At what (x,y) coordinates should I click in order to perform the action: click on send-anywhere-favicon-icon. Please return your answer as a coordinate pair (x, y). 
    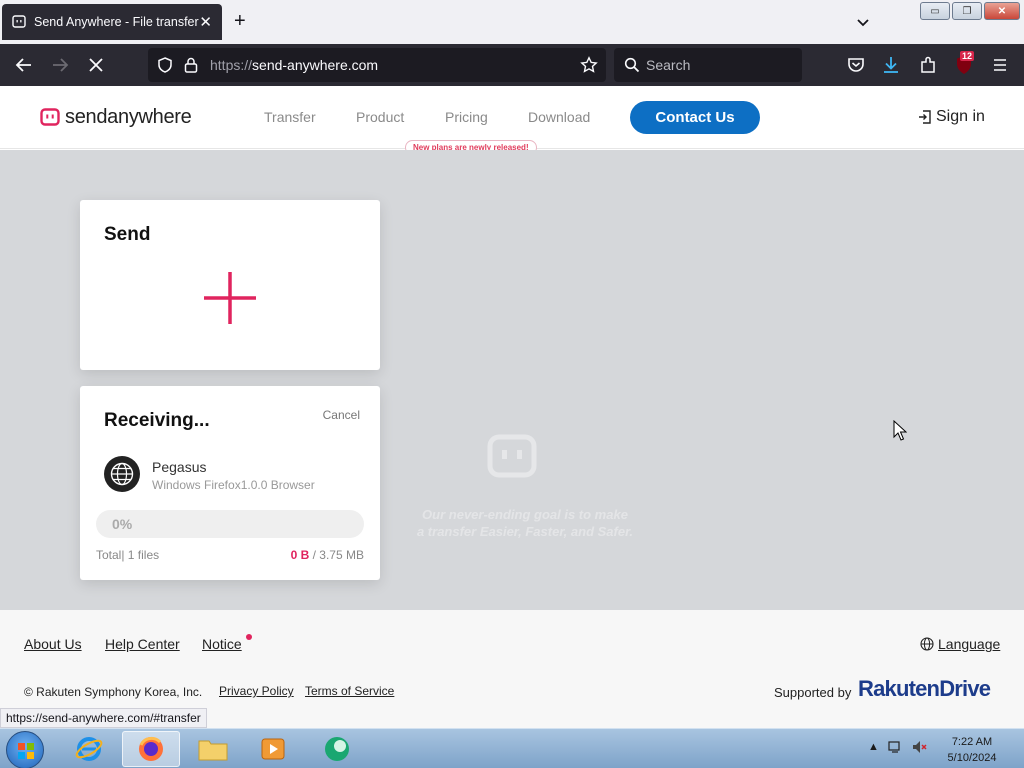
    Looking at the image, I should click on (19, 21).